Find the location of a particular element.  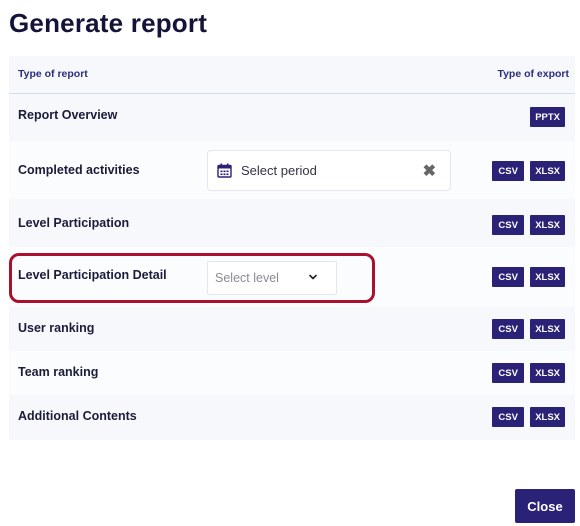

table-header: Type of report Type of export is located at coordinates (292, 75).